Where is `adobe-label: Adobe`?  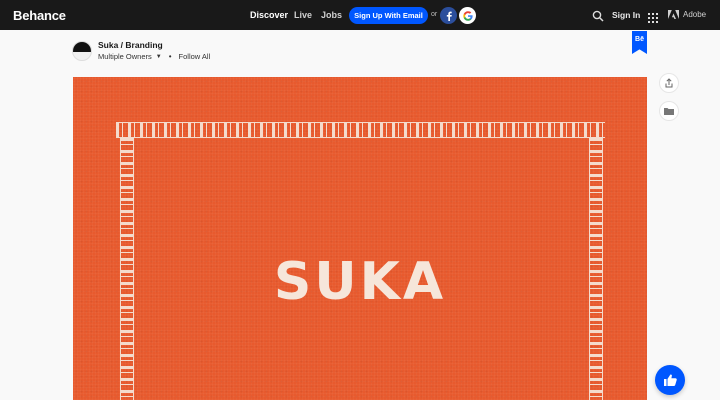 adobe-label: Adobe is located at coordinates (695, 14).